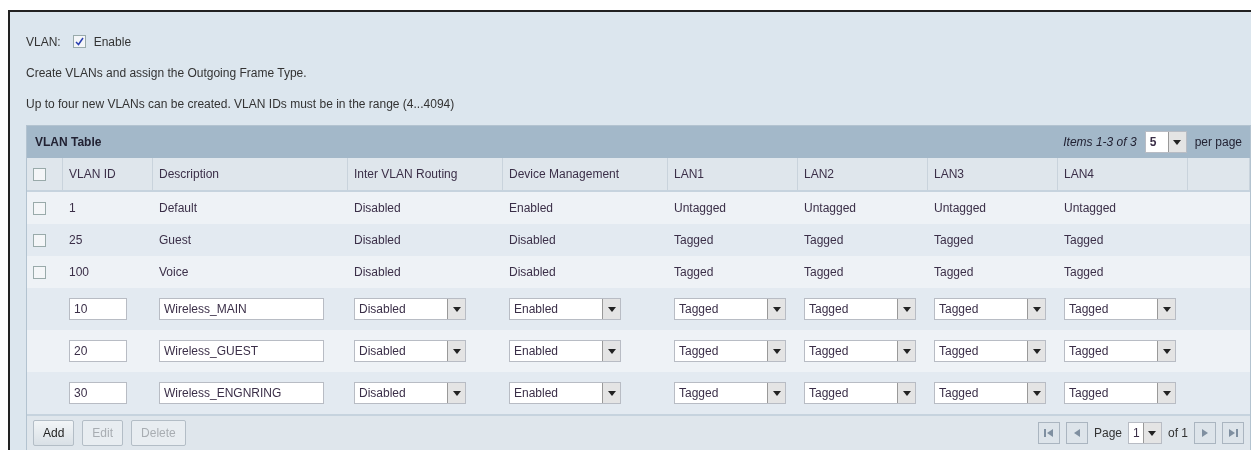 This screenshot has width=1251, height=450. What do you see at coordinates (1218, 142) in the screenshot?
I see `per-page-label: per page` at bounding box center [1218, 142].